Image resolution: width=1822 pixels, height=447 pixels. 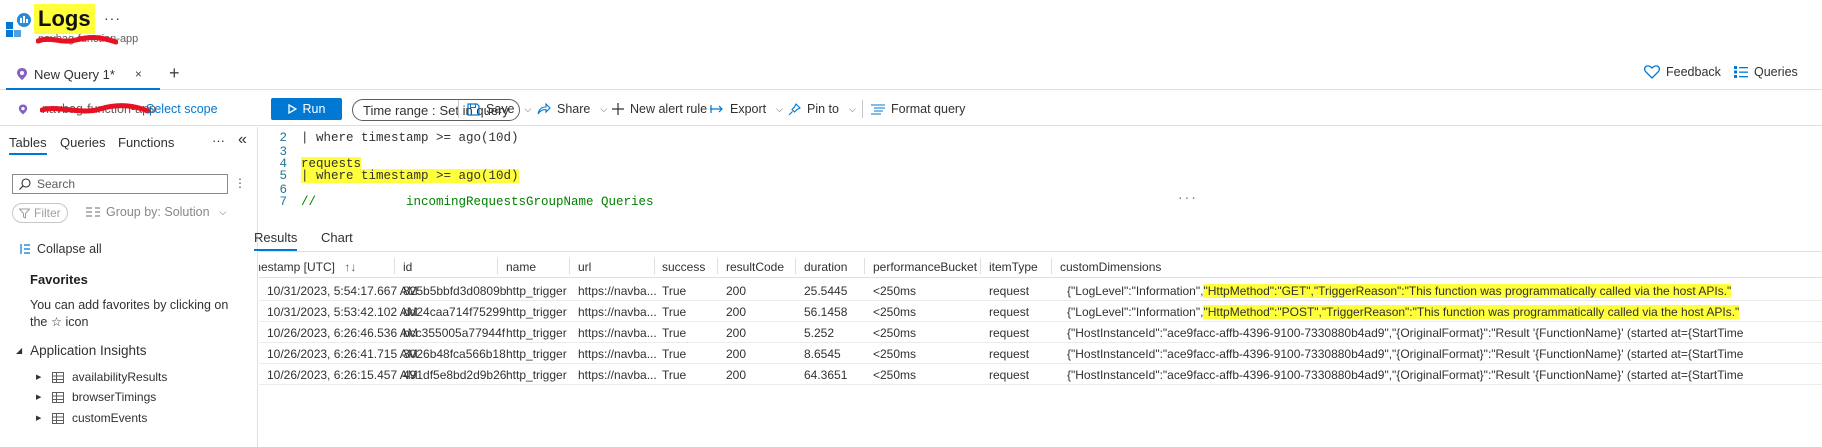 I want to click on share-icon, so click(x=544, y=109).